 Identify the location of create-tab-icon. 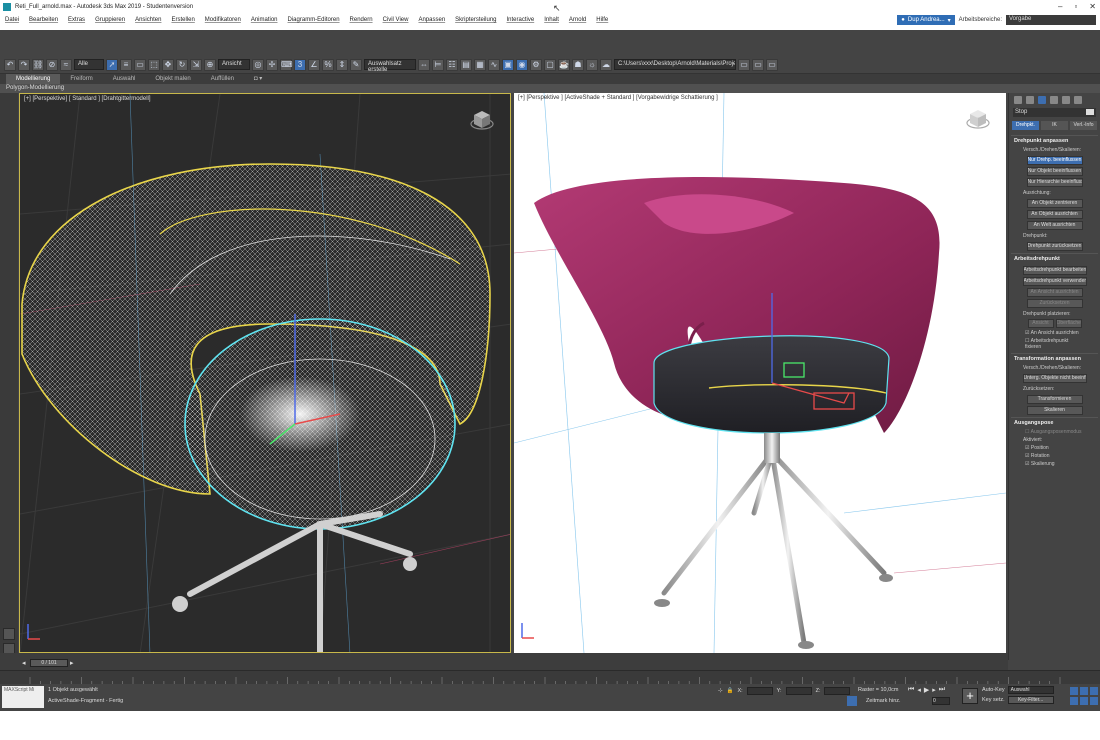
(1018, 100).